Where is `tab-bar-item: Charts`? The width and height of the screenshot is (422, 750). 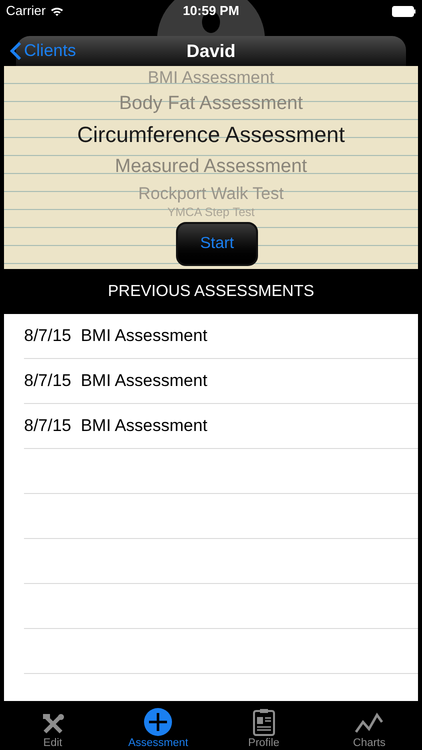 tab-bar-item: Charts is located at coordinates (369, 730).